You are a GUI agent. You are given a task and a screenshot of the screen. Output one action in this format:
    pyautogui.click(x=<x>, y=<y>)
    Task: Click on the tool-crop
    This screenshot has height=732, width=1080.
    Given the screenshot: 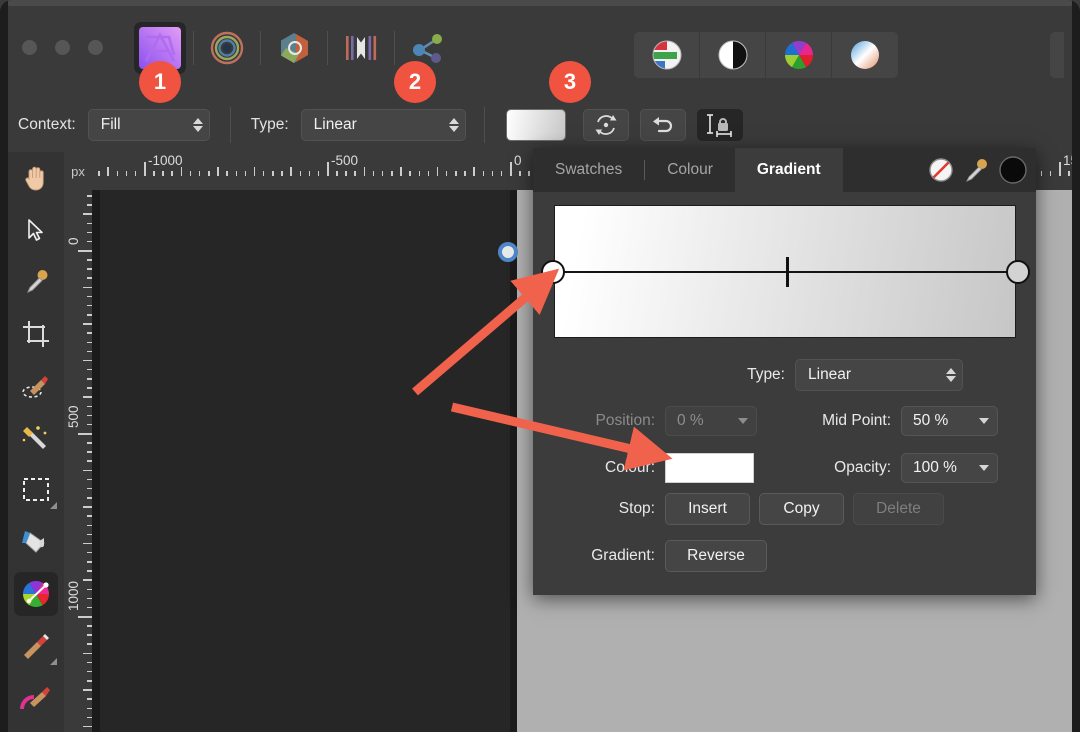 What is the action you would take?
    pyautogui.click(x=36, y=334)
    